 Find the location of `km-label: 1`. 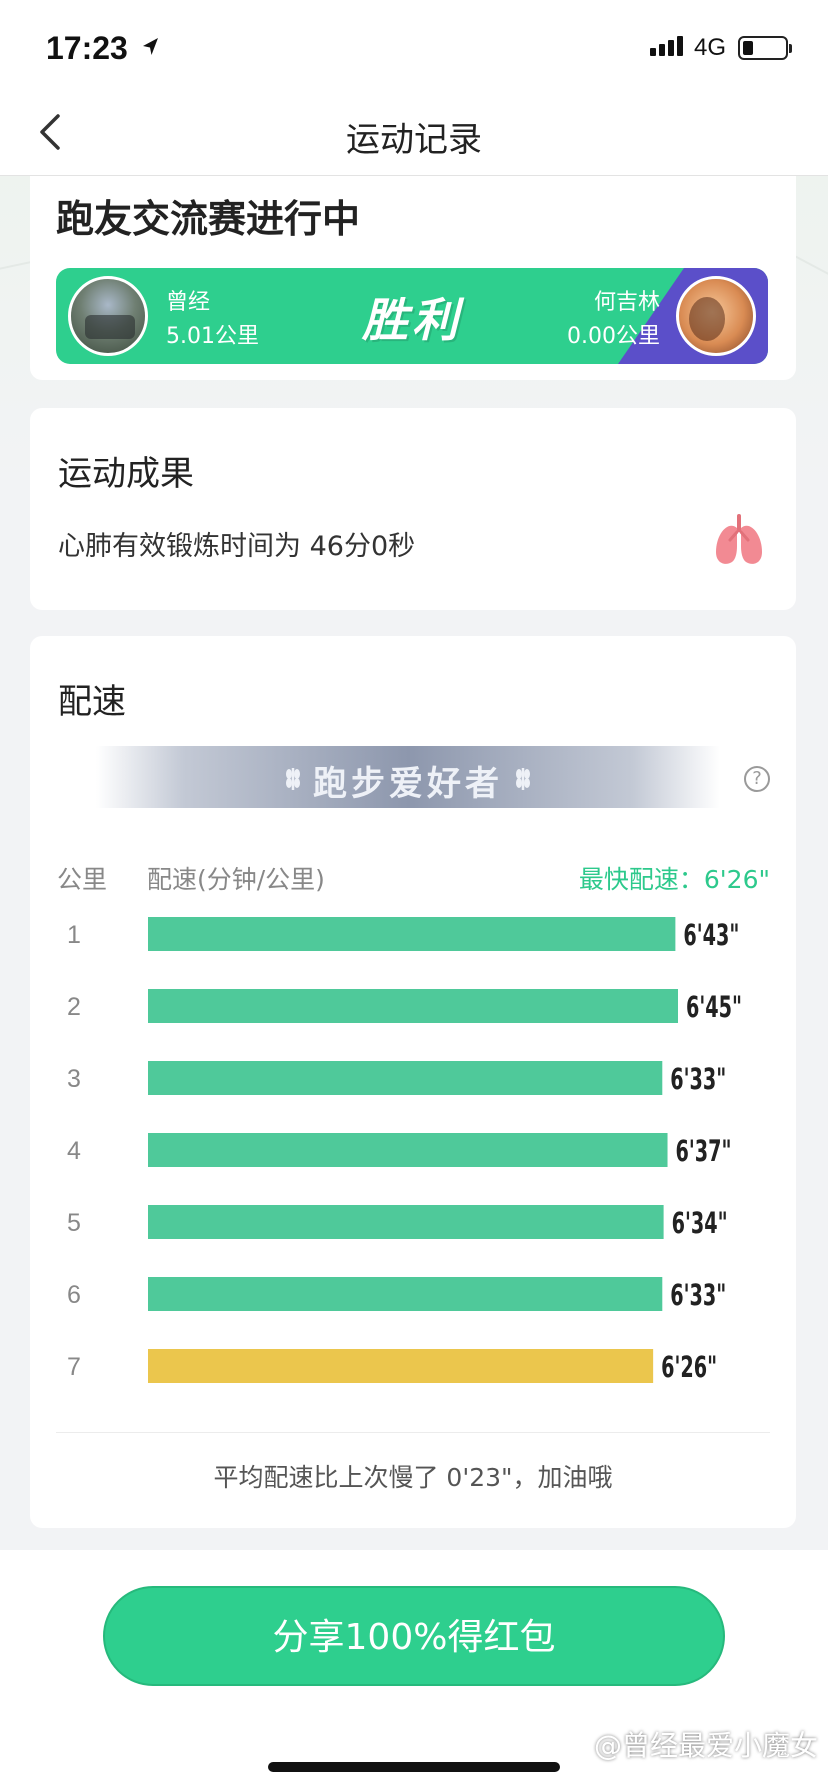

km-label: 1 is located at coordinates (74, 935).